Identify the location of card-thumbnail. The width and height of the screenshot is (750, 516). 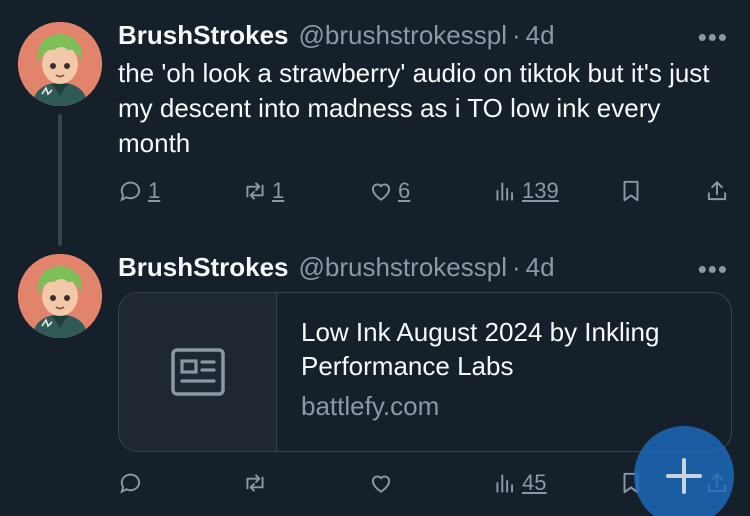
(198, 372).